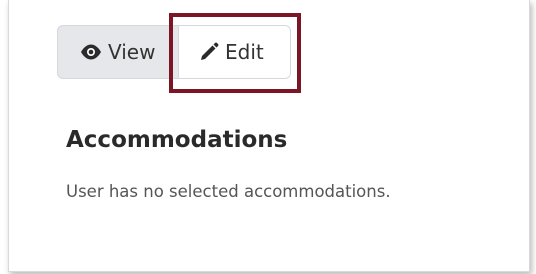 This screenshot has width=536, height=274. I want to click on view-button: View, so click(118, 52).